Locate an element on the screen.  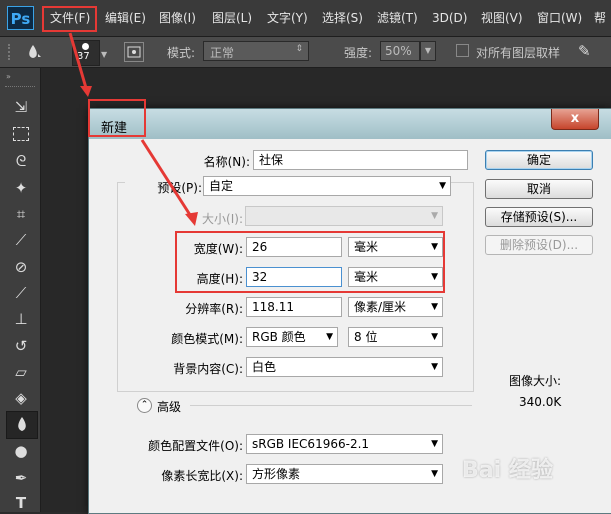
annotation-arrows is located at coordinates (133, 129).